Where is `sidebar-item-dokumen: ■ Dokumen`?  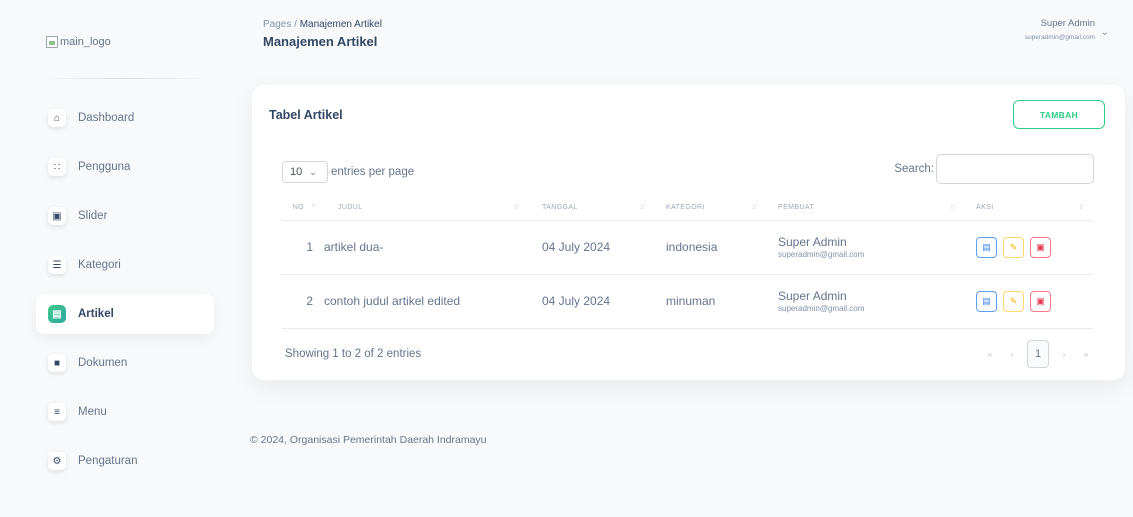
sidebar-item-dokumen: ■ Dokumen is located at coordinates (125, 363).